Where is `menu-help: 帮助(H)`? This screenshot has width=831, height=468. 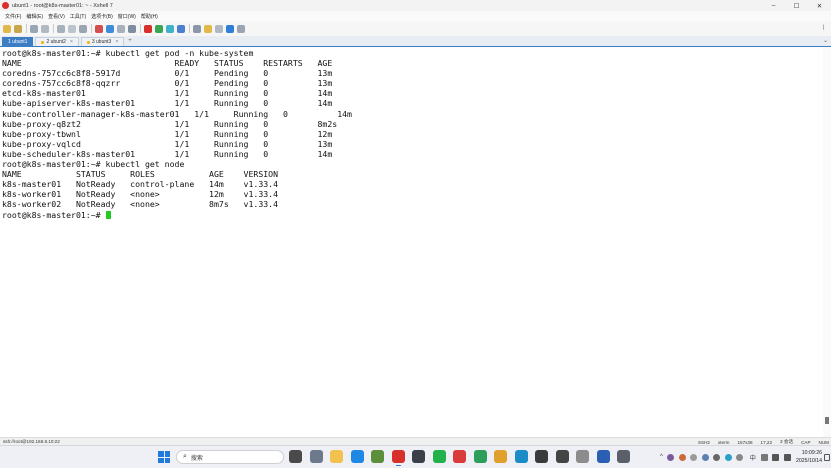 menu-help: 帮助(H) is located at coordinates (149, 16).